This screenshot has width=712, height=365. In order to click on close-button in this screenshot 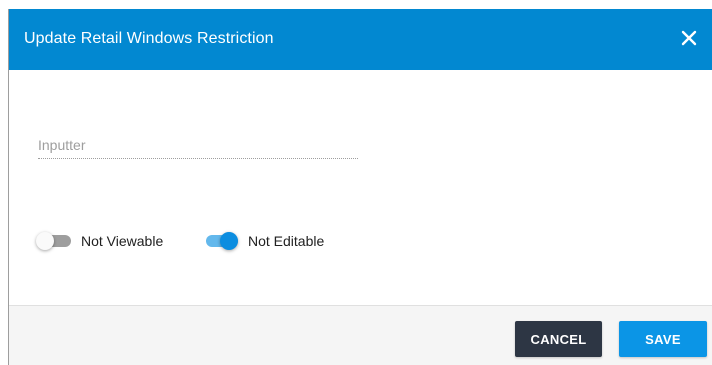, I will do `click(689, 38)`.